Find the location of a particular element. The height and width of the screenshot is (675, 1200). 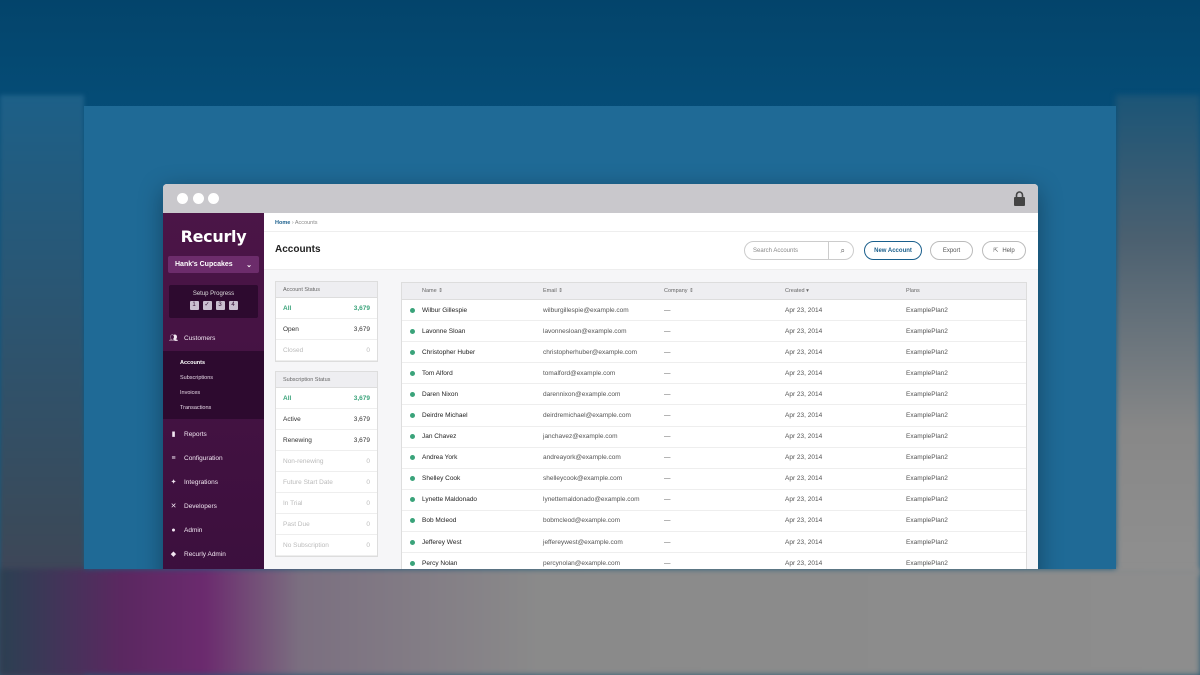

filter-row: Active 3,679 is located at coordinates (326, 419).